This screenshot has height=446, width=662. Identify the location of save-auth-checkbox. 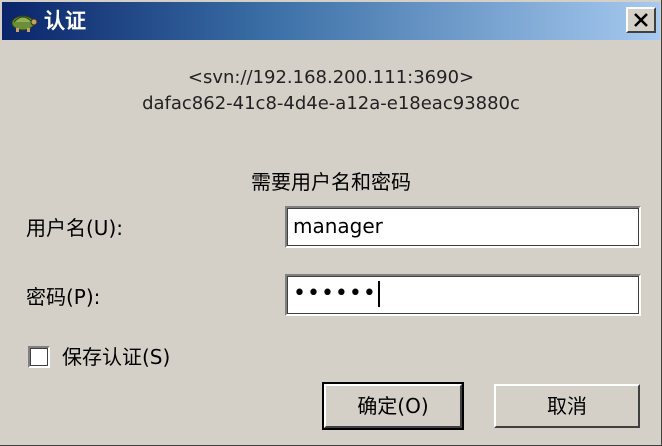
(39, 357).